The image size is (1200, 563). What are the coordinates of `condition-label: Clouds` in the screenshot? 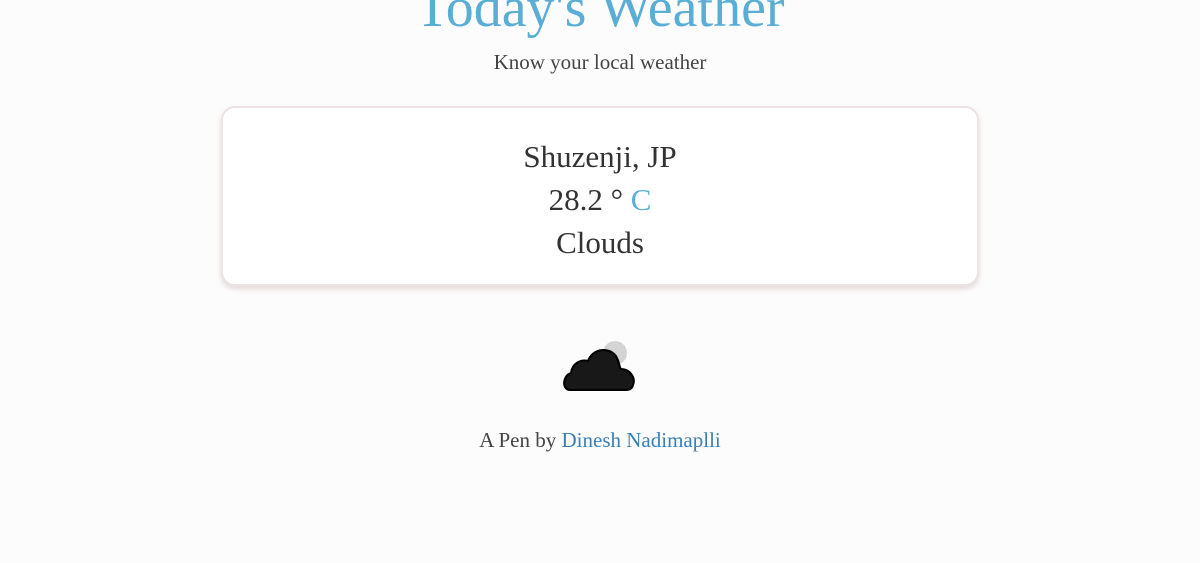 It's located at (600, 242).